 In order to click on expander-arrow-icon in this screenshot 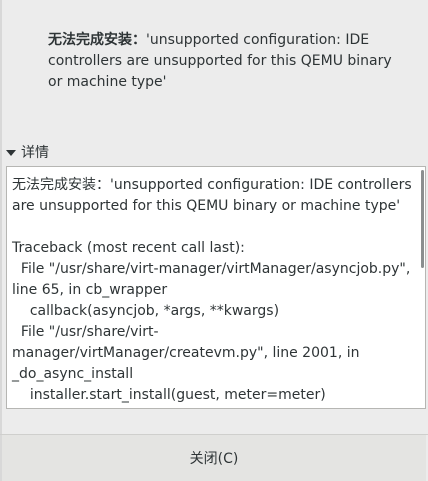, I will do `click(11, 153)`.